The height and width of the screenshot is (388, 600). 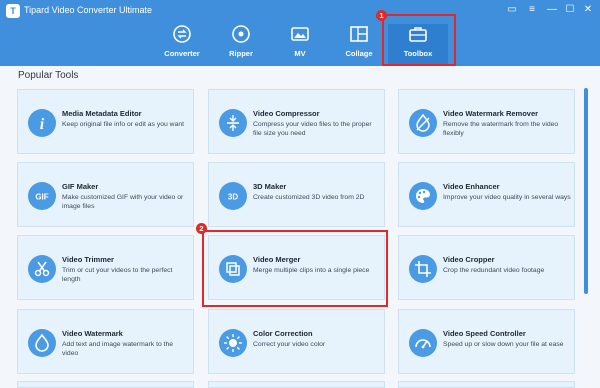 What do you see at coordinates (182, 53) in the screenshot?
I see `tab-converter-label: Converter` at bounding box center [182, 53].